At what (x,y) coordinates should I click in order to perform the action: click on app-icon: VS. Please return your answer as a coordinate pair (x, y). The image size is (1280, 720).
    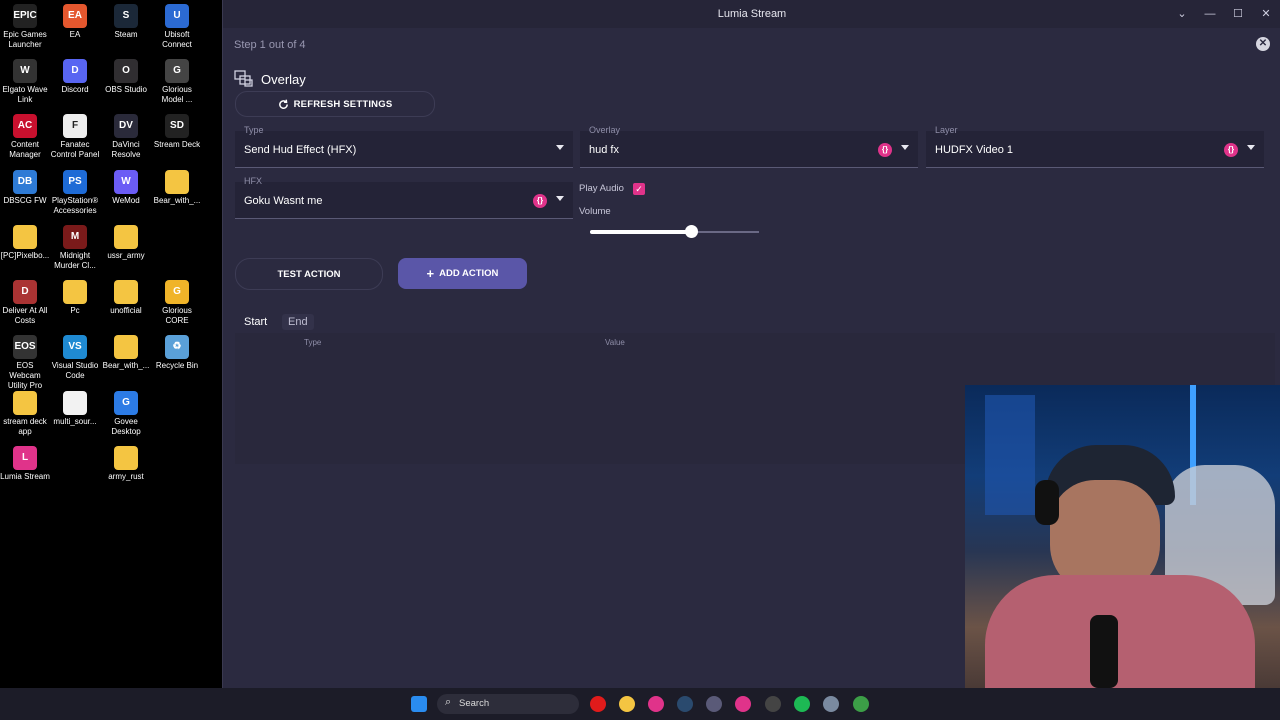
    Looking at the image, I should click on (75, 347).